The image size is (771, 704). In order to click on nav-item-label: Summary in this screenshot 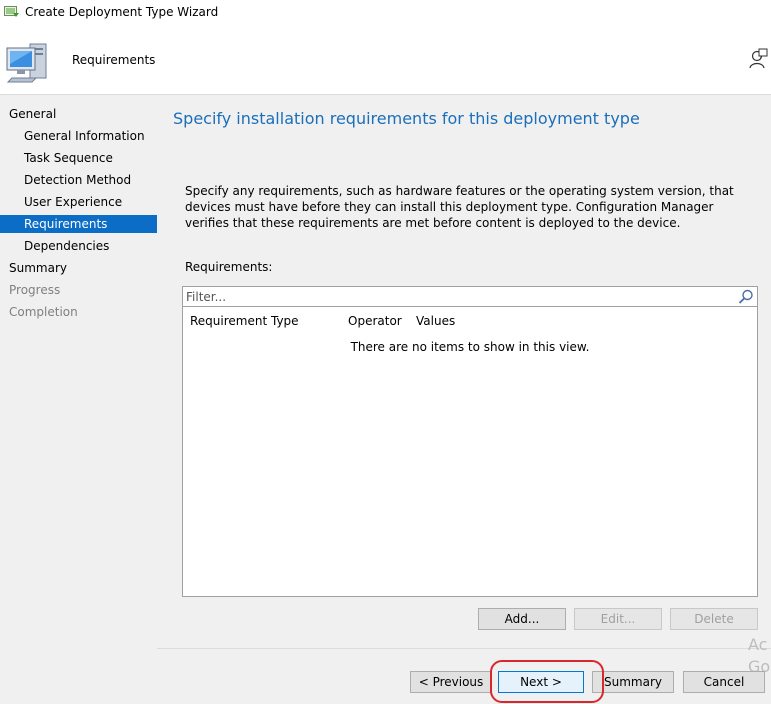, I will do `click(38, 268)`.